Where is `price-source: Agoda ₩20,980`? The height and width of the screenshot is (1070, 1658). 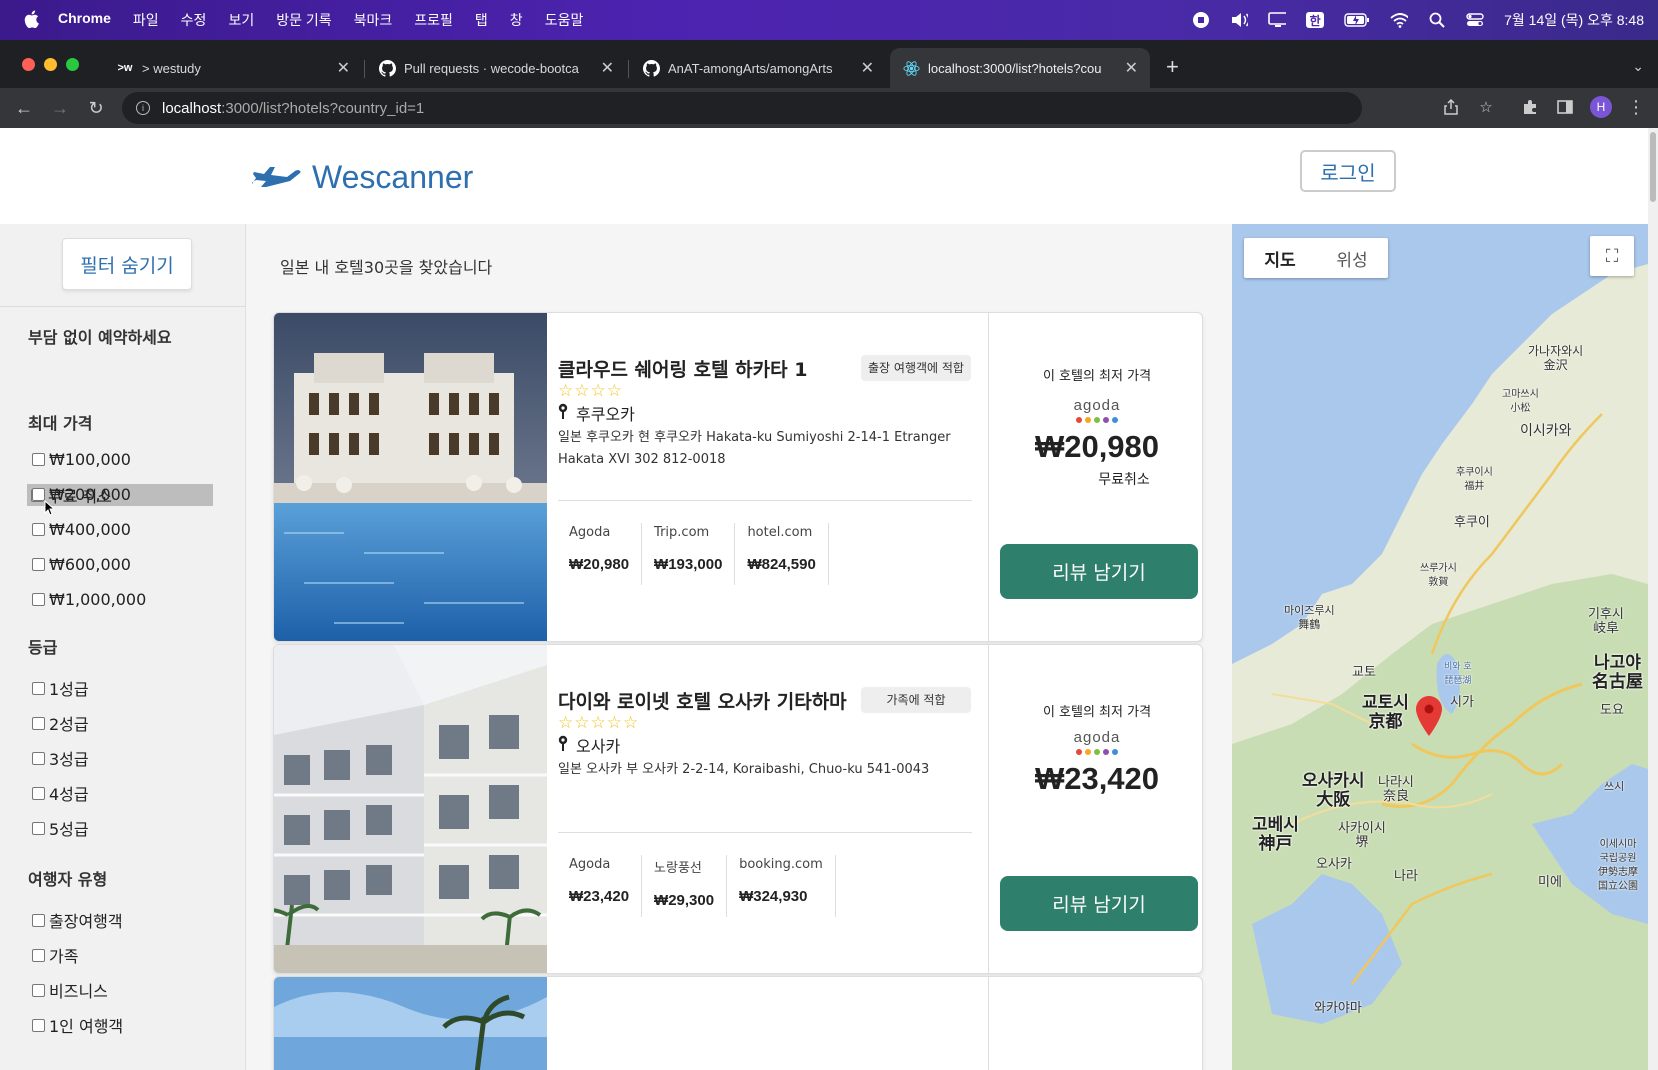
price-source: Agoda ₩20,980 is located at coordinates (600, 554).